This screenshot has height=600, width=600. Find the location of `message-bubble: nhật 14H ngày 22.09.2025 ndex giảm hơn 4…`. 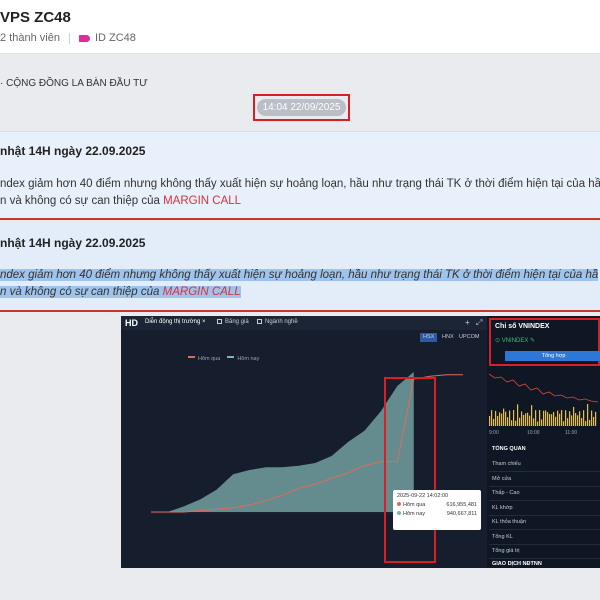

message-bubble: nhật 14H ngày 22.09.2025 ndex giảm hơn 4… is located at coordinates (300, 175).